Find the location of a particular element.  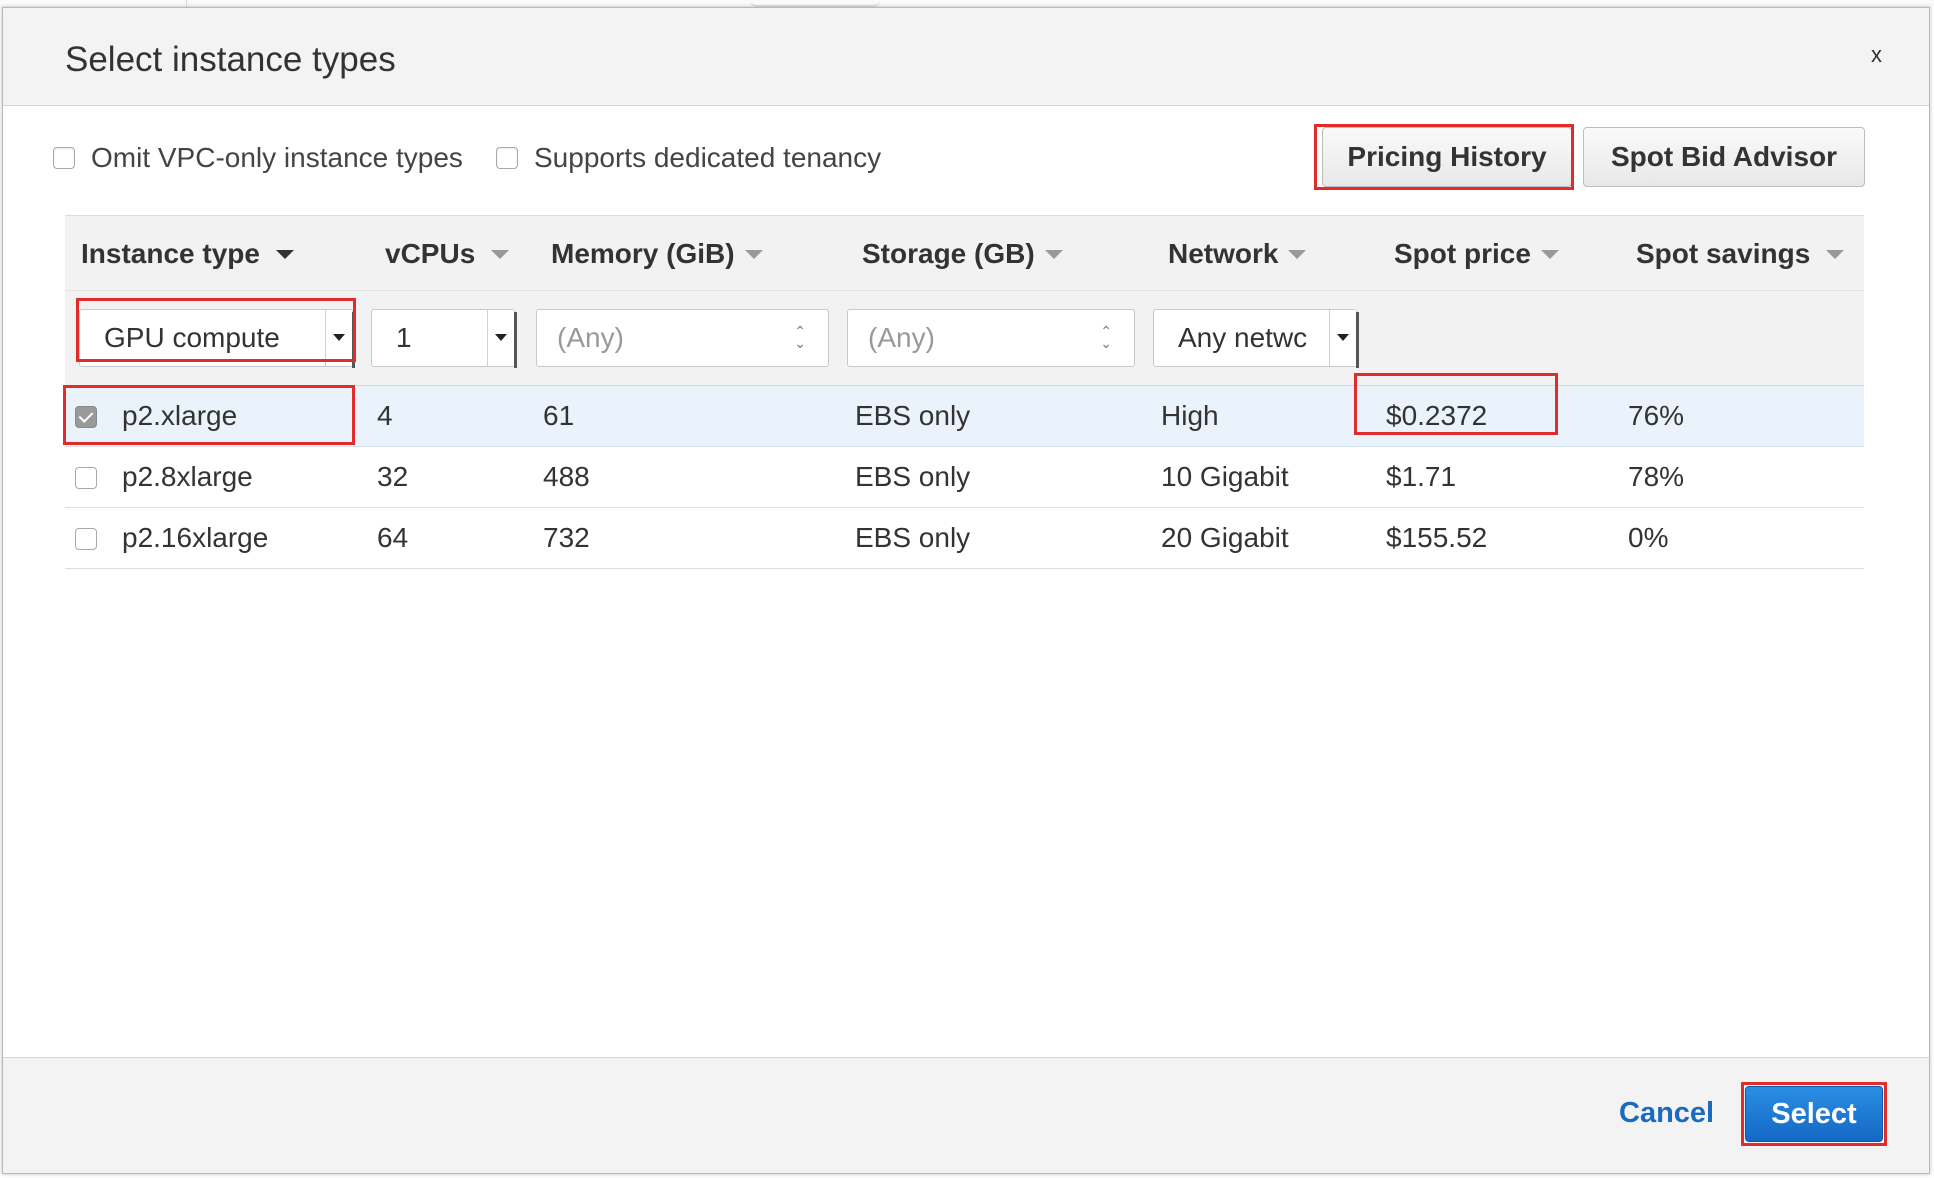

cell-memory: 61 is located at coordinates (559, 415).